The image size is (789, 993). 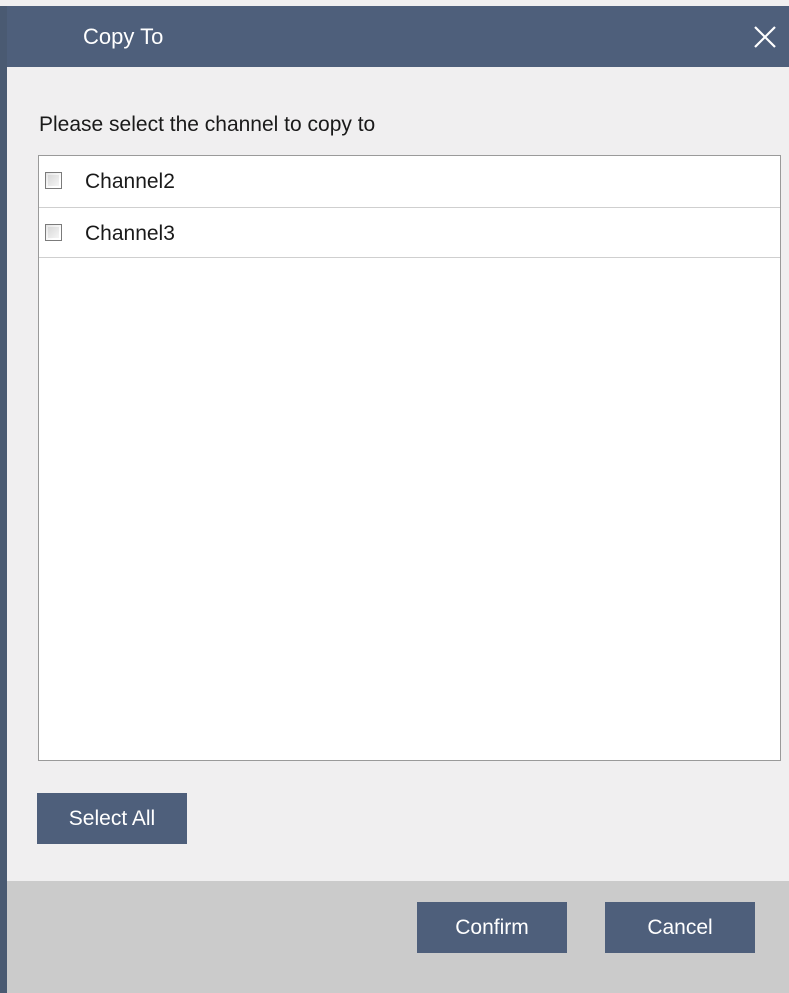 I want to click on close-button, so click(x=765, y=36).